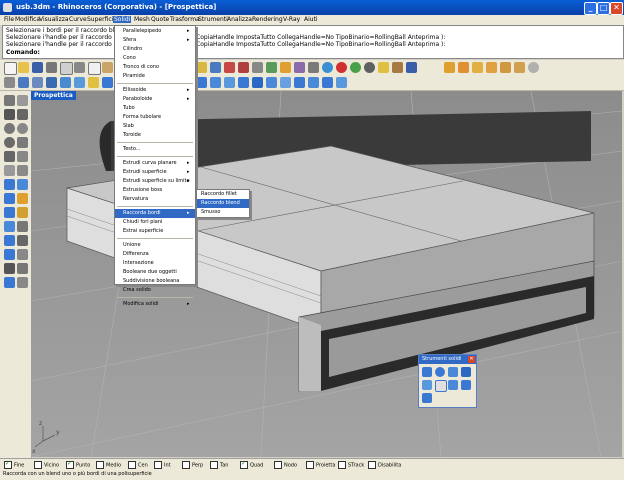  I want to click on surface-icon, so click(9, 184).